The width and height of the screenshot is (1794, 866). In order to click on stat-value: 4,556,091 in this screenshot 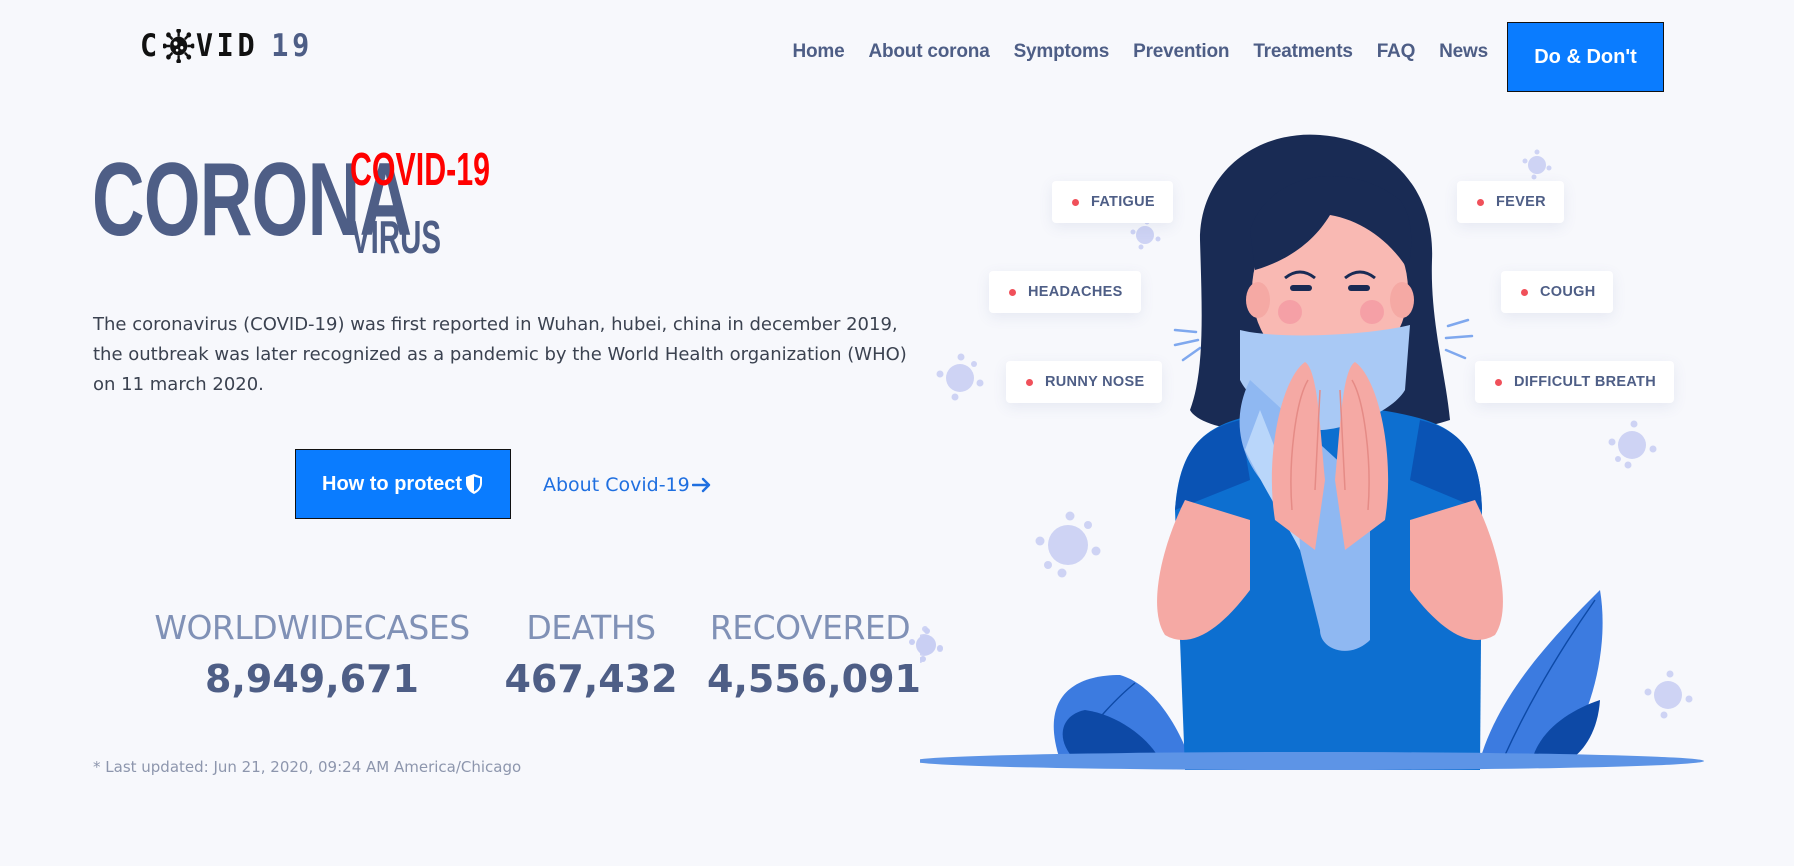, I will do `click(814, 679)`.